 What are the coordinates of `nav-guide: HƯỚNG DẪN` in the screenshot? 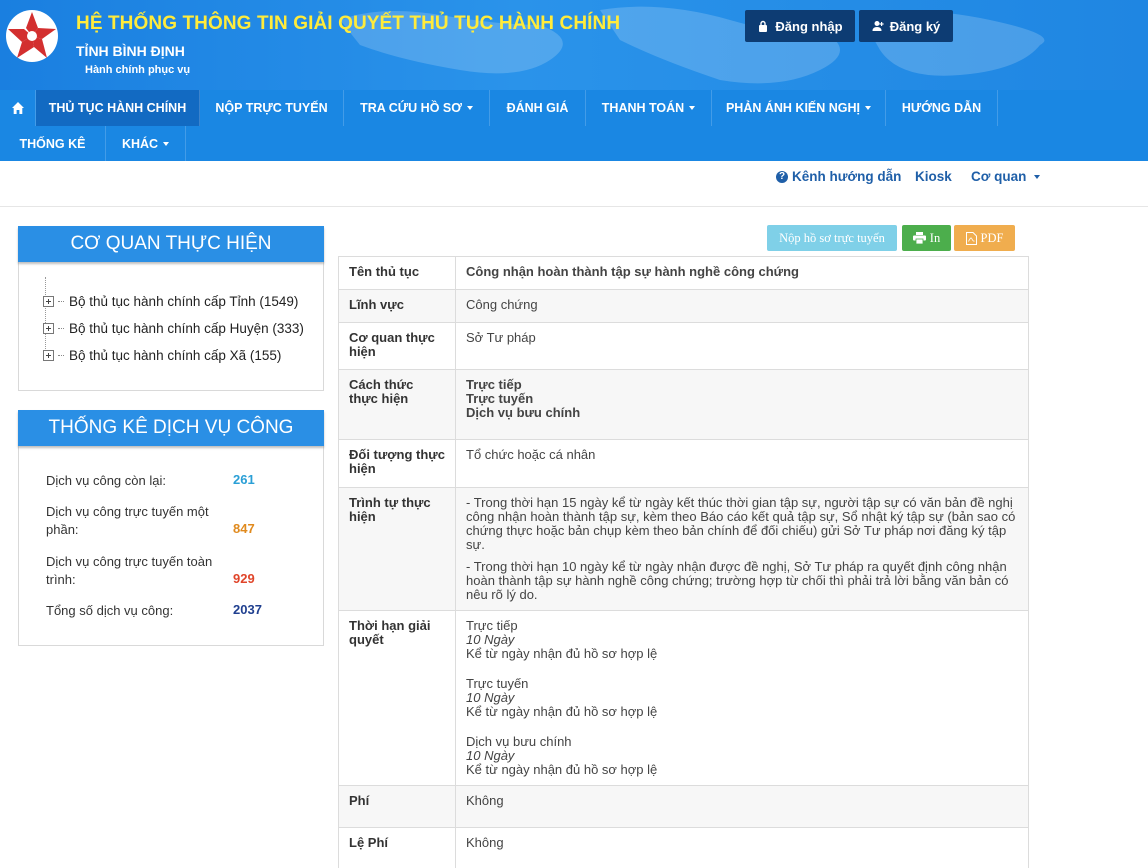 It's located at (942, 108).